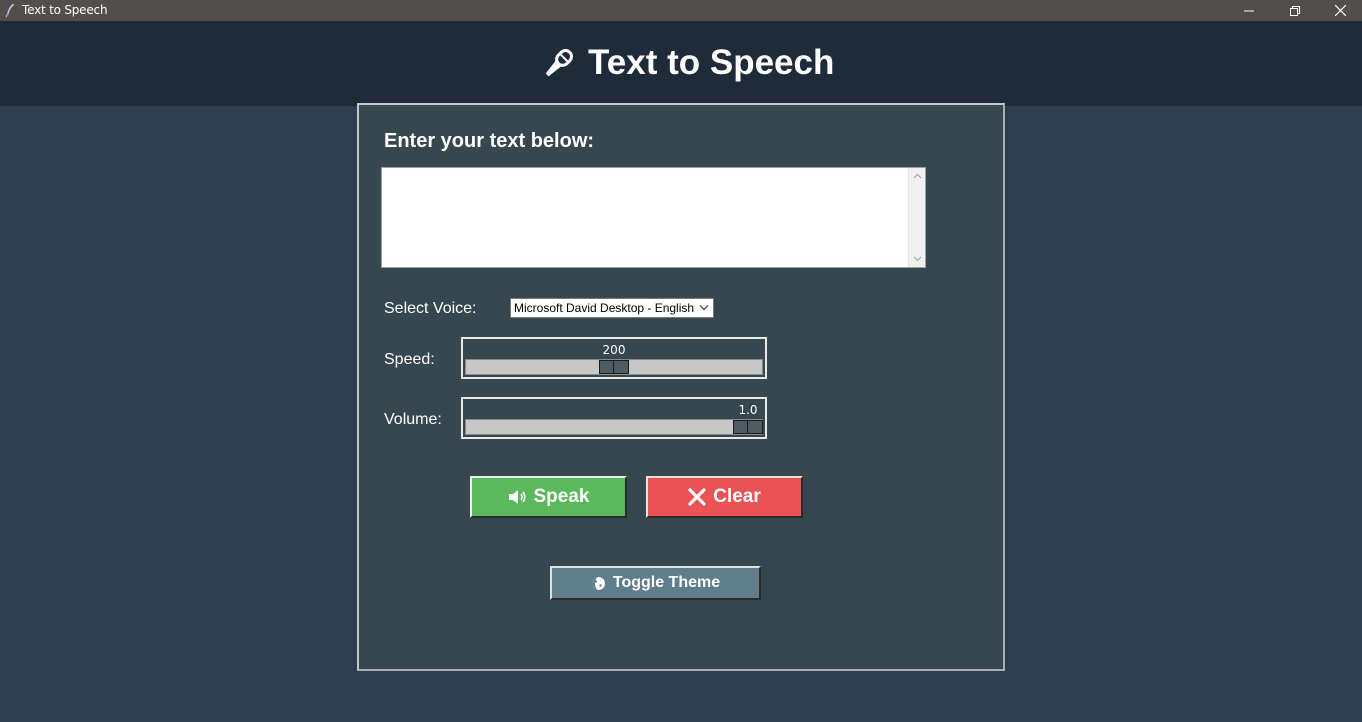 The height and width of the screenshot is (722, 1362). Describe the element at coordinates (517, 497) in the screenshot. I see `speaker-icon` at that location.